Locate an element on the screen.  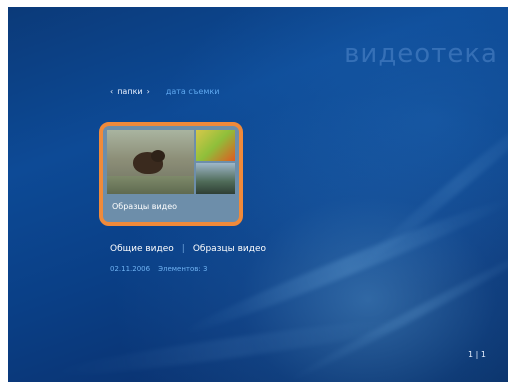
selection-details: 02.11.2006 Элементов: 3 is located at coordinates (158, 269).